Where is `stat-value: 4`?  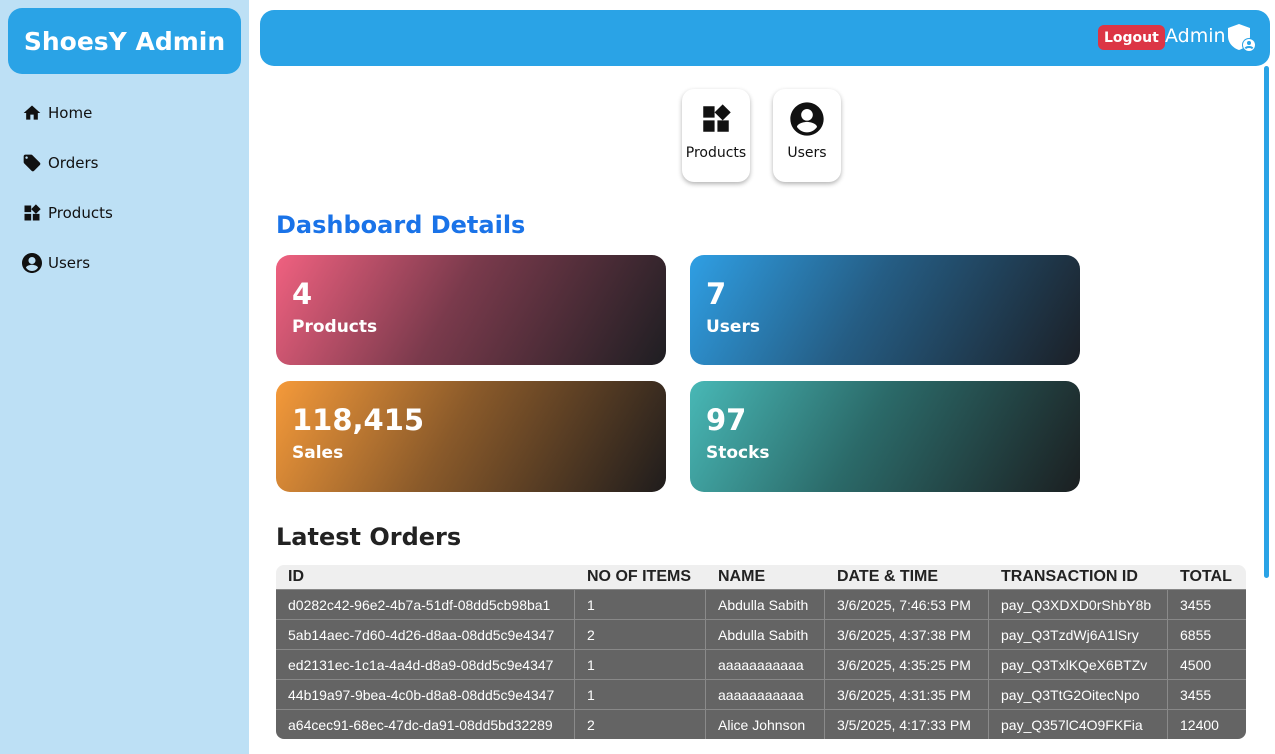 stat-value: 4 is located at coordinates (302, 294).